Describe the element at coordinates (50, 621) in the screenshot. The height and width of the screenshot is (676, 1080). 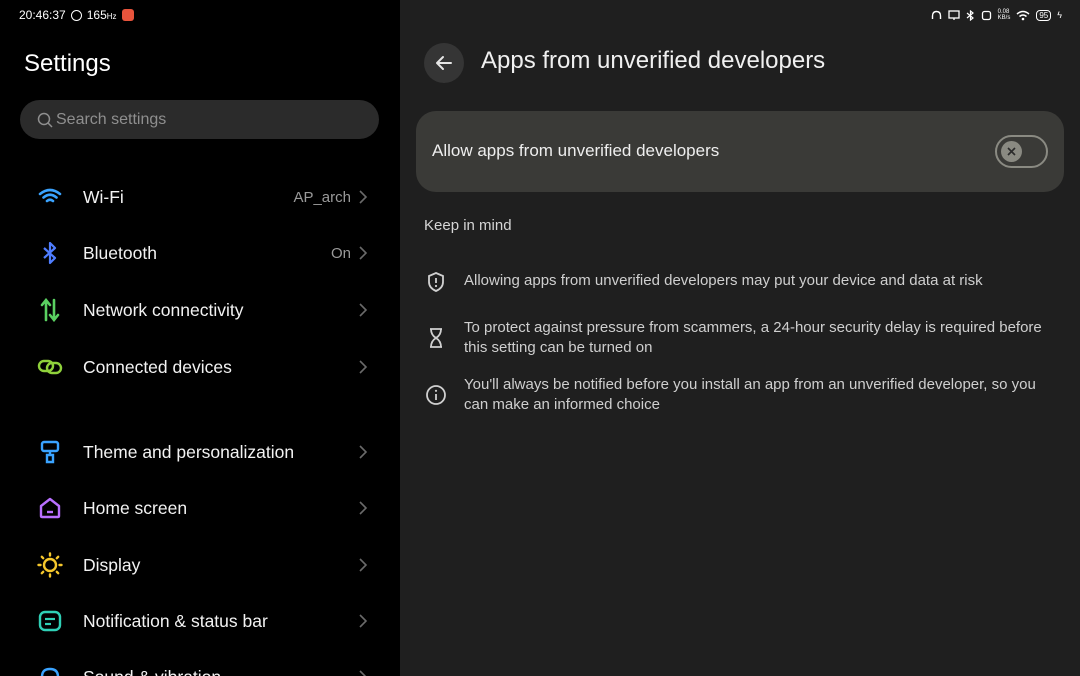
I see `notification-icon` at that location.